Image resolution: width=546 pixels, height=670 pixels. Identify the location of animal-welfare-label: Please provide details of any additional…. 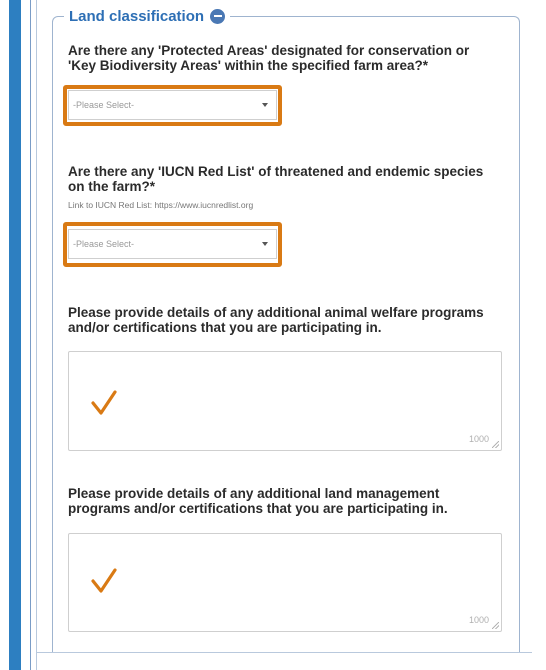
(288, 320).